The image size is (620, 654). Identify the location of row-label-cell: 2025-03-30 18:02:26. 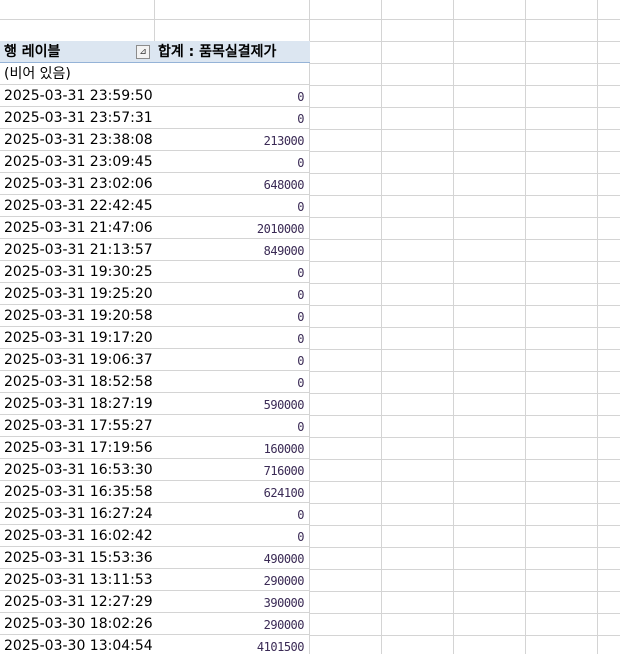
(78, 624).